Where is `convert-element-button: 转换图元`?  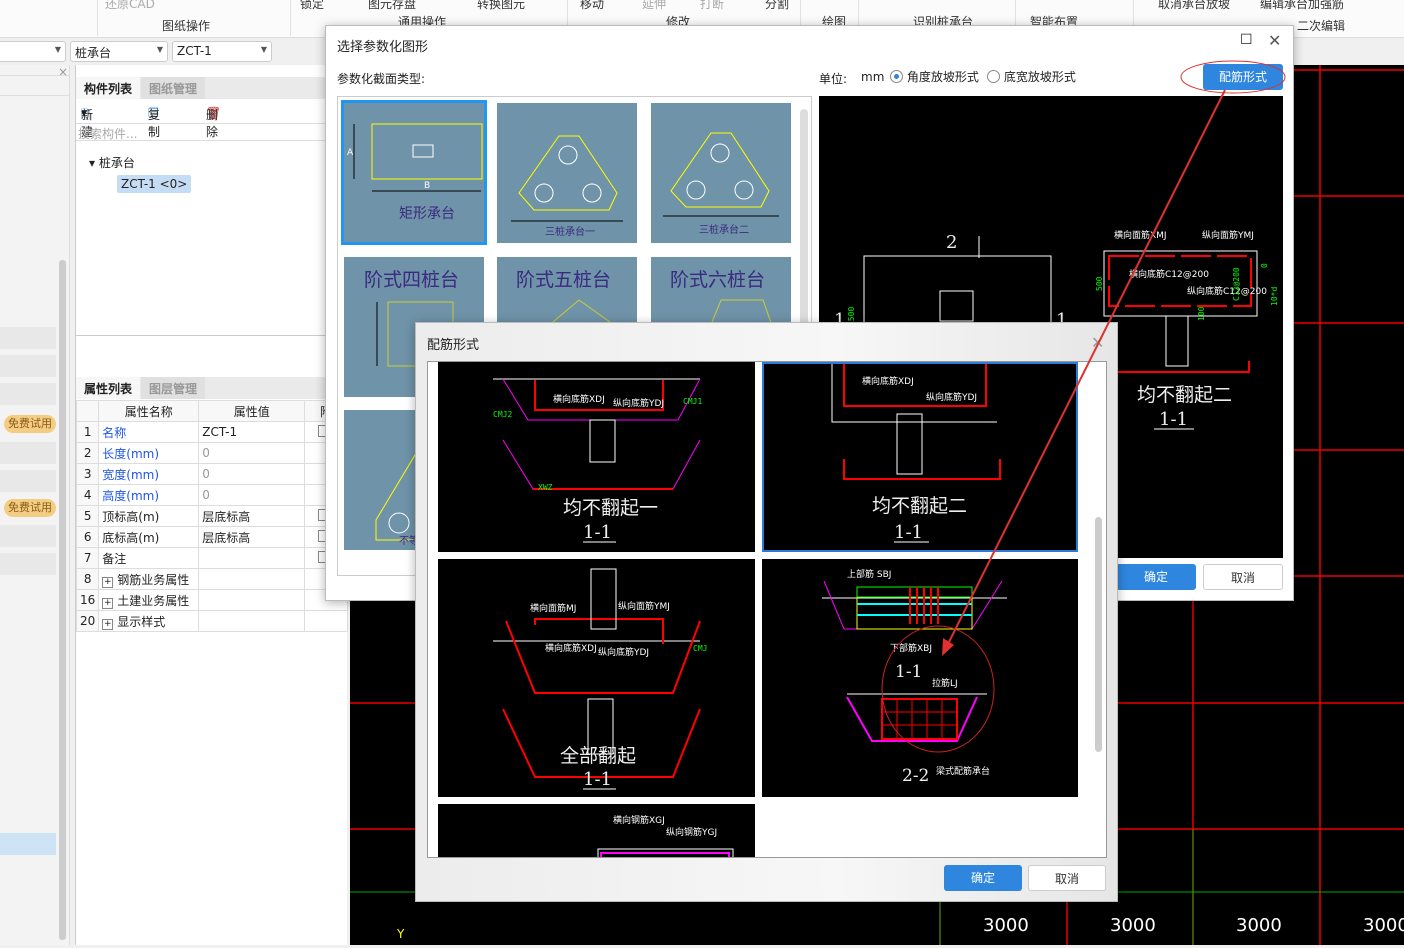 convert-element-button: 转换图元 is located at coordinates (501, 6).